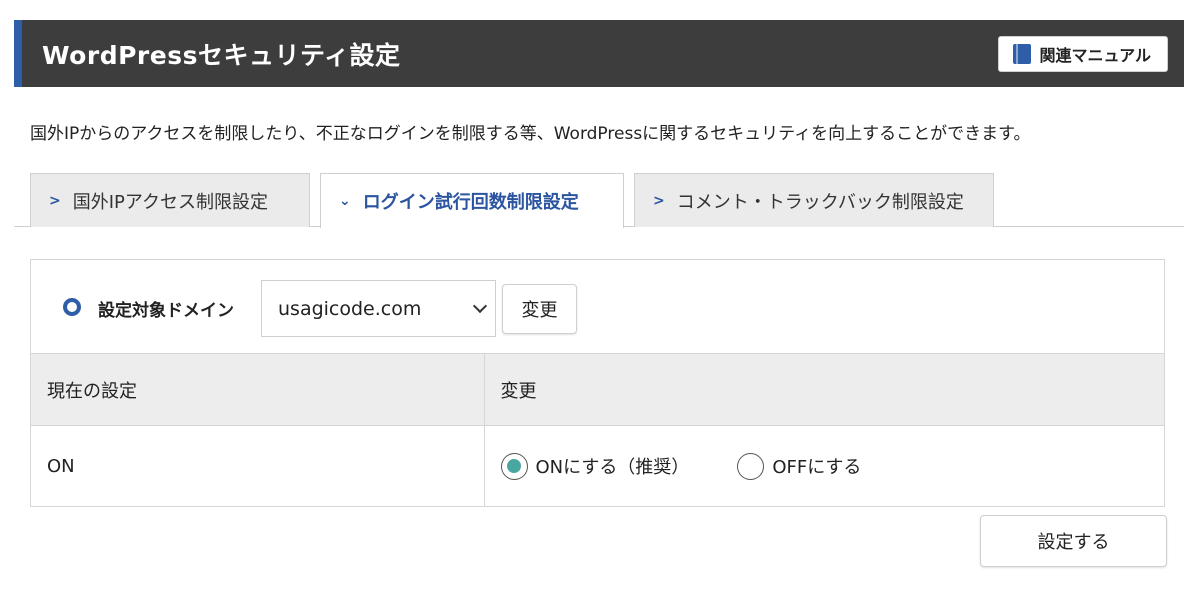  I want to click on related-manual-button: 関連マニュアル, so click(1083, 53).